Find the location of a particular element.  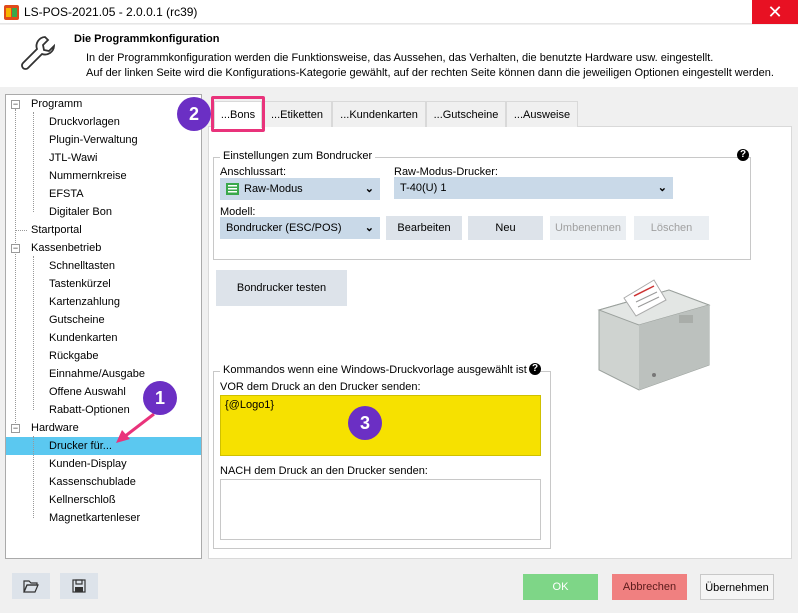

receipt-printer-icon is located at coordinates (654, 335).